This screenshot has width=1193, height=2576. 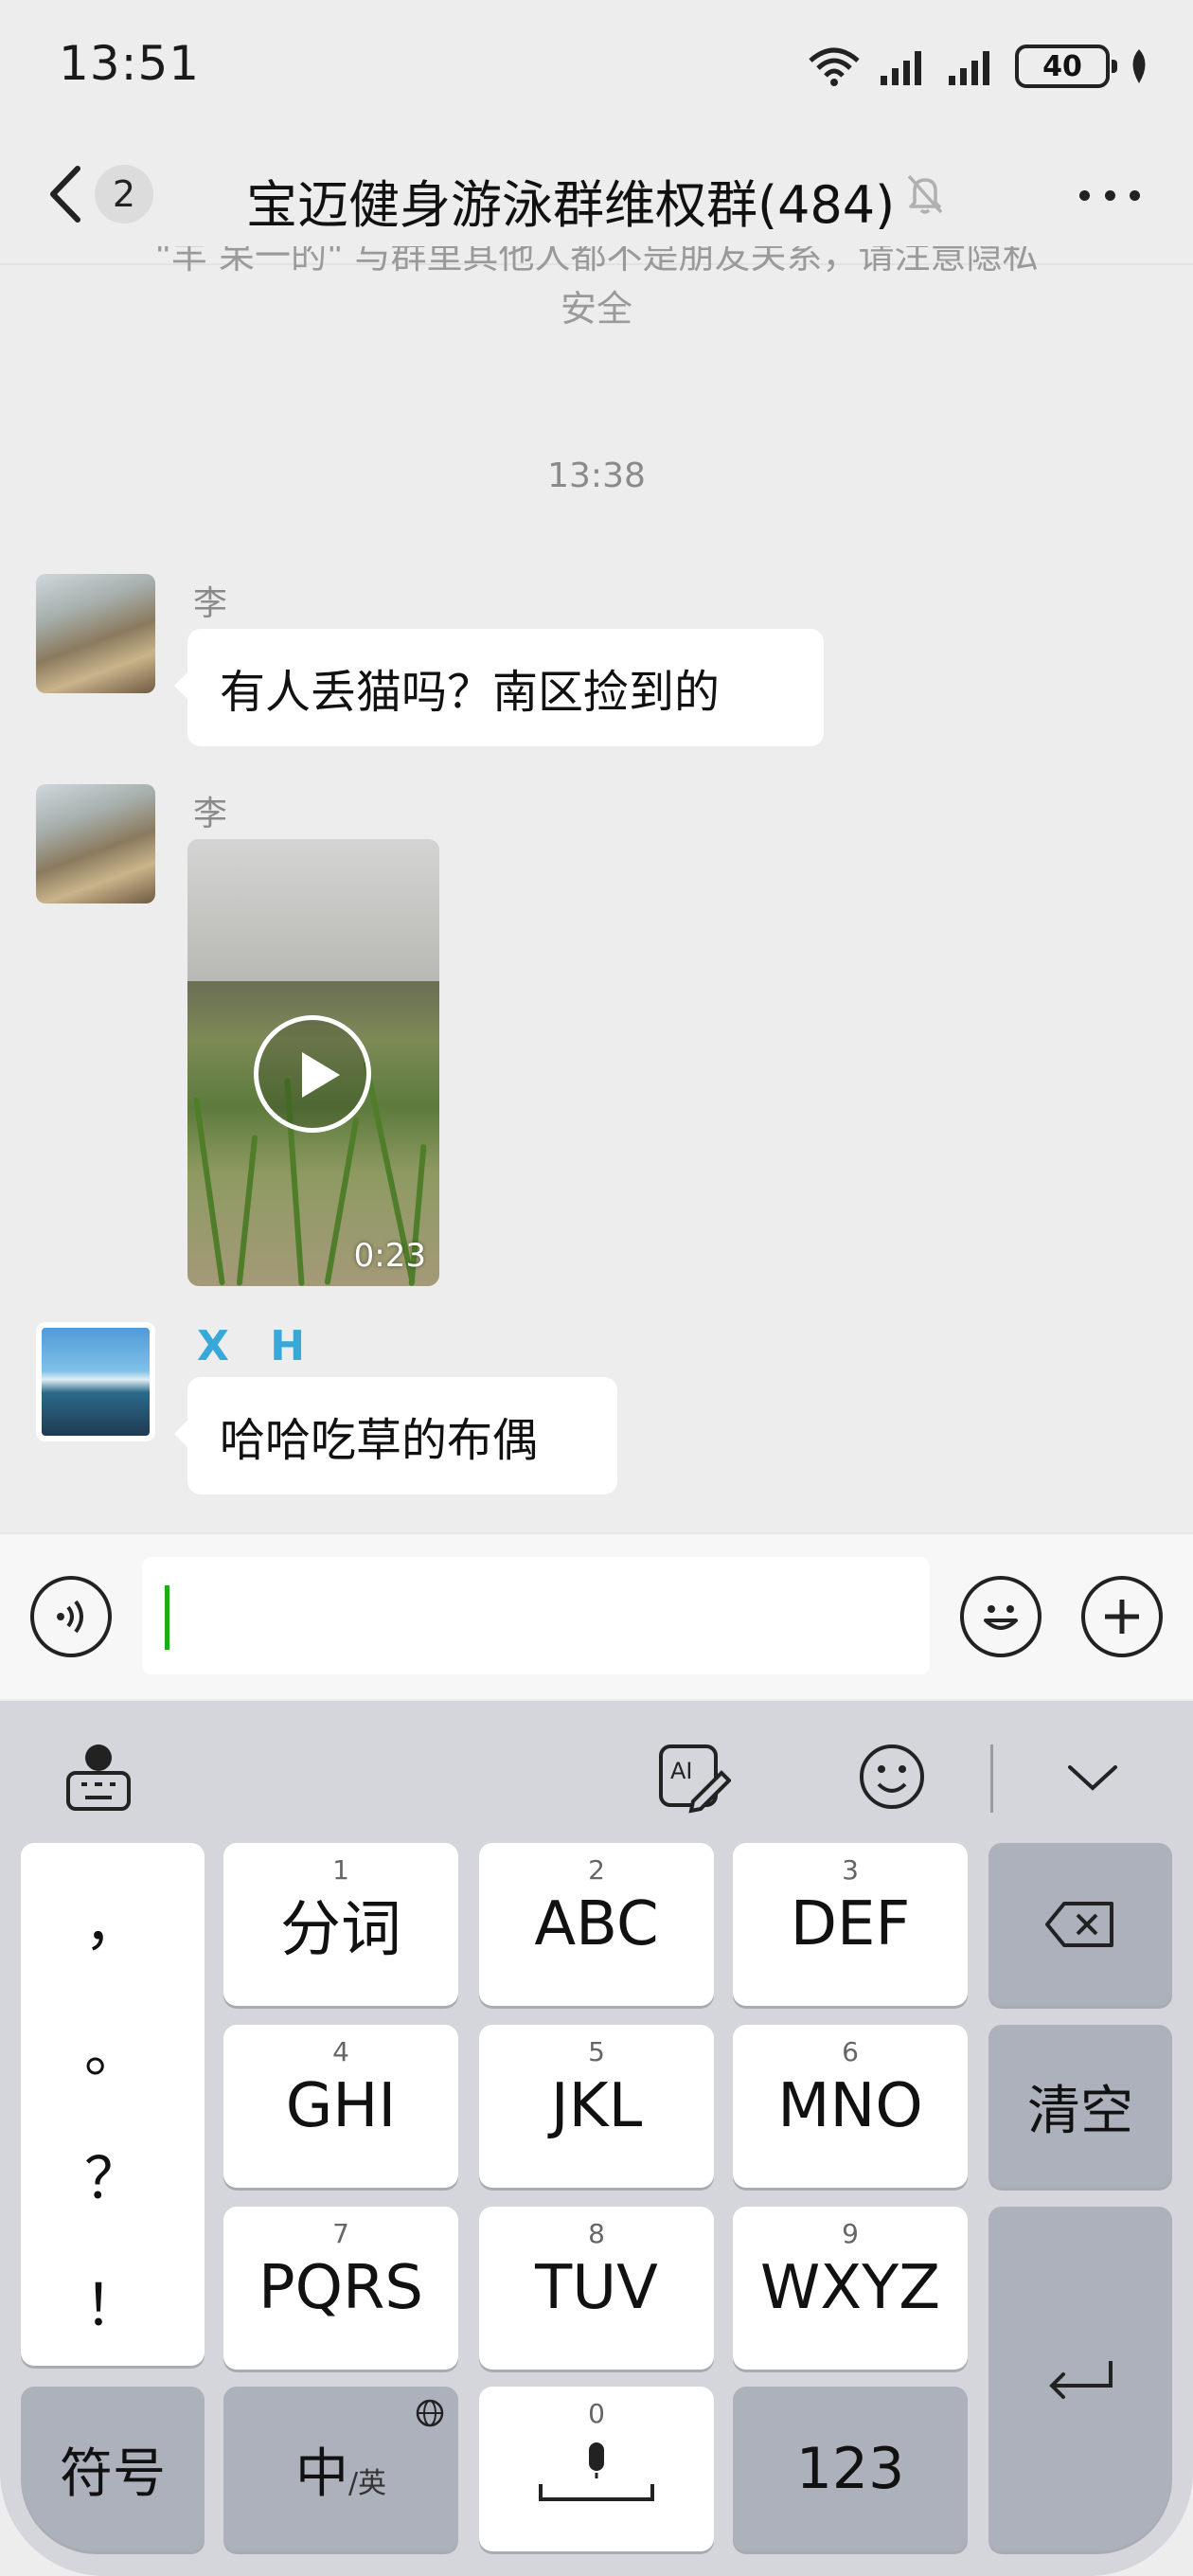 I want to click on more-options-button, so click(x=1109, y=195).